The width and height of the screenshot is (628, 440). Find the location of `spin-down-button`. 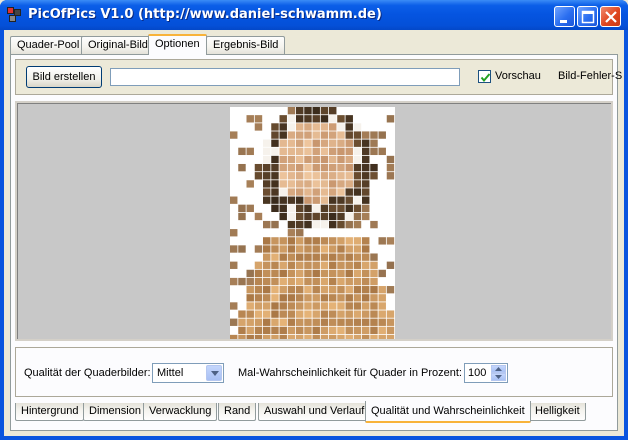

spin-down-button is located at coordinates (498, 377).